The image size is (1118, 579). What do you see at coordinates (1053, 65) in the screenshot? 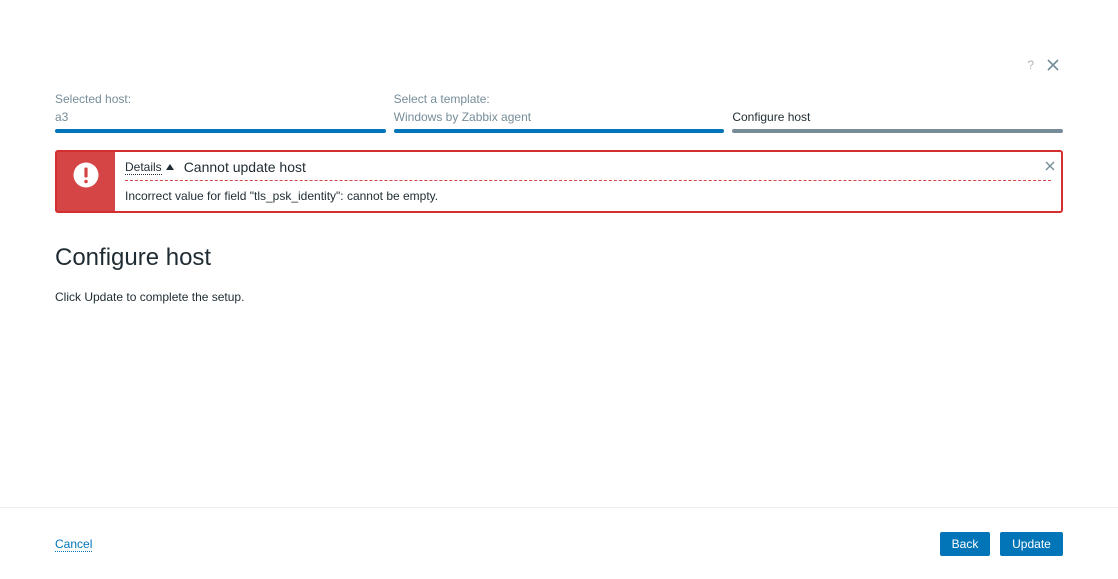
I see `close-icon` at bounding box center [1053, 65].